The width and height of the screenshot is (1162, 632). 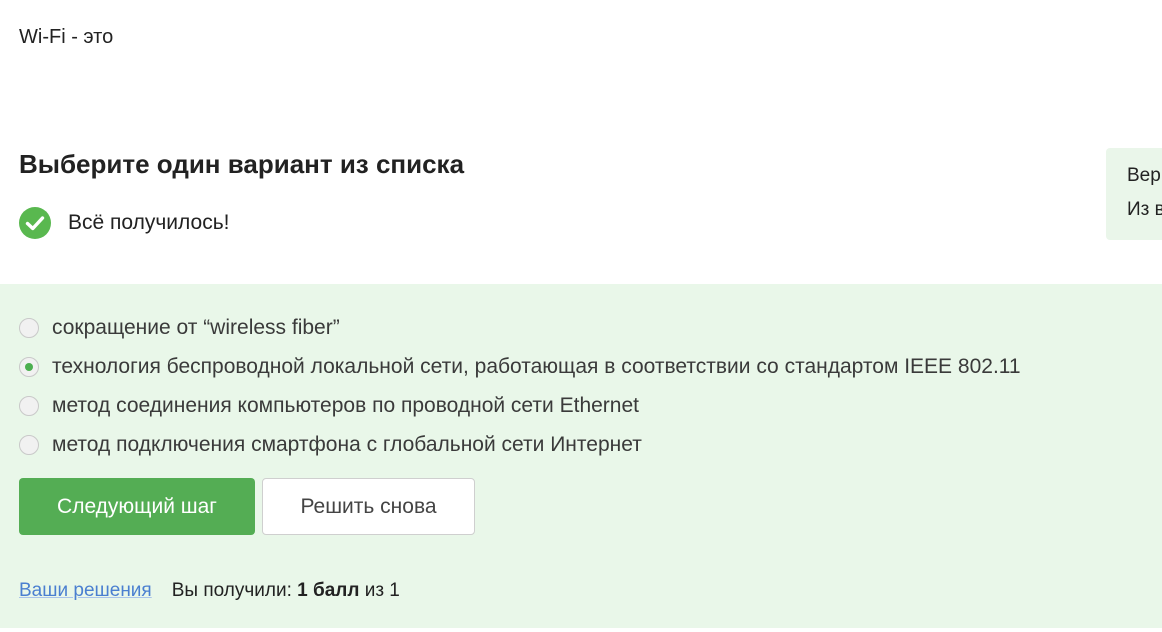 What do you see at coordinates (1144, 175) in the screenshot?
I see `side-hint-line-1: Вер` at bounding box center [1144, 175].